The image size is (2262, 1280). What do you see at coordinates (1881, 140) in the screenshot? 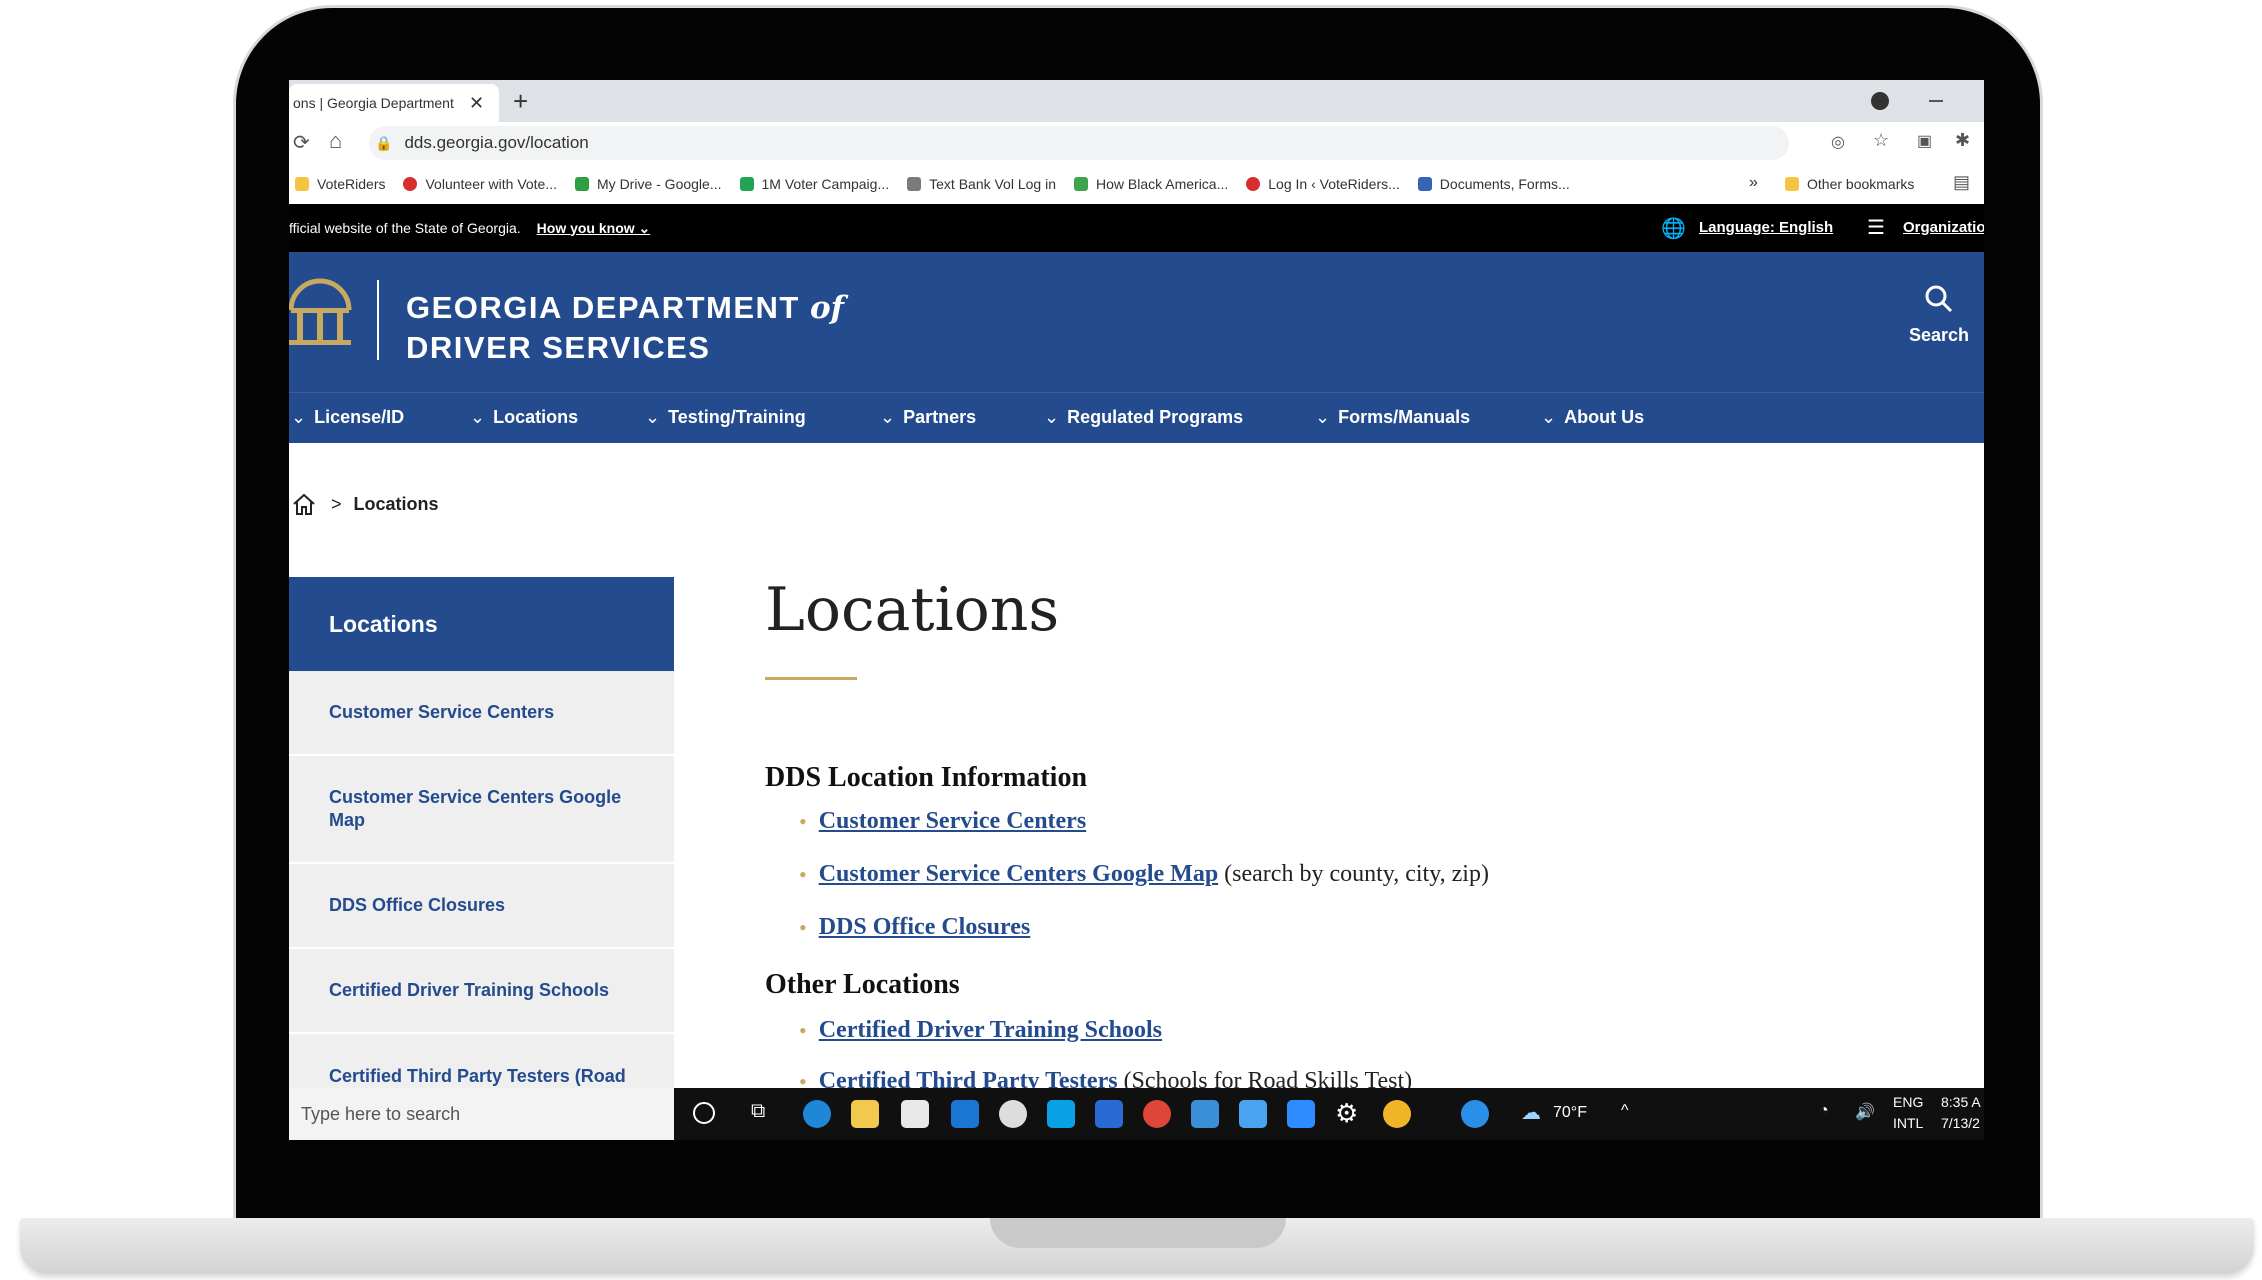
I see `star-icon: ☆` at bounding box center [1881, 140].